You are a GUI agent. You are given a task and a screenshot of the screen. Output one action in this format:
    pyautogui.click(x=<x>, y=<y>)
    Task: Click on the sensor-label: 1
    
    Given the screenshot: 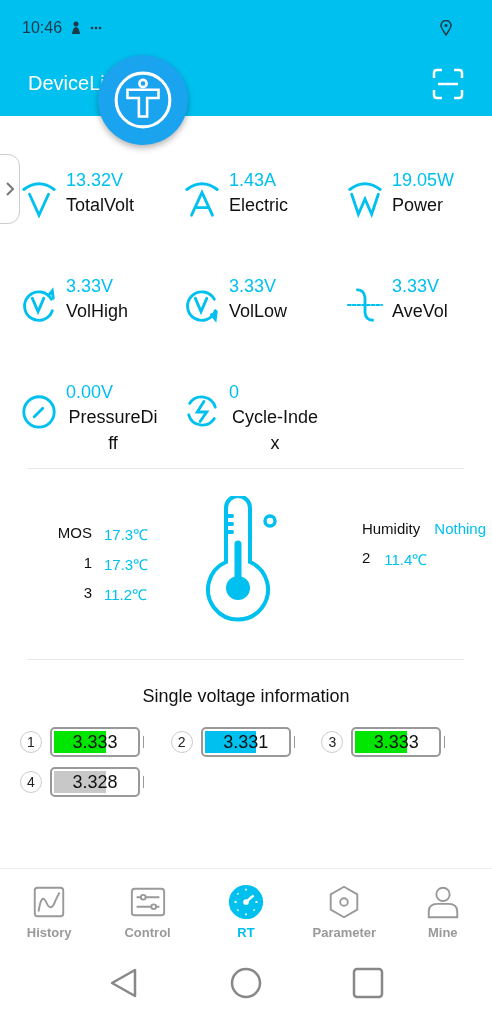 What is the action you would take?
    pyautogui.click(x=87, y=563)
    